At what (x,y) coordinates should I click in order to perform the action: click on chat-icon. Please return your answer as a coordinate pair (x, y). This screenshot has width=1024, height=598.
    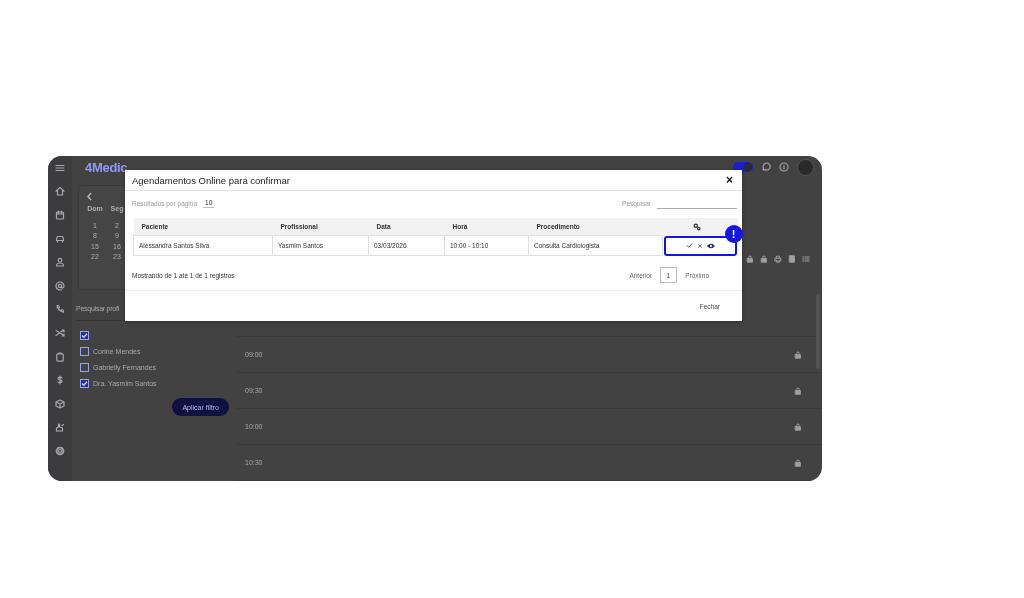
    Looking at the image, I should click on (766, 167).